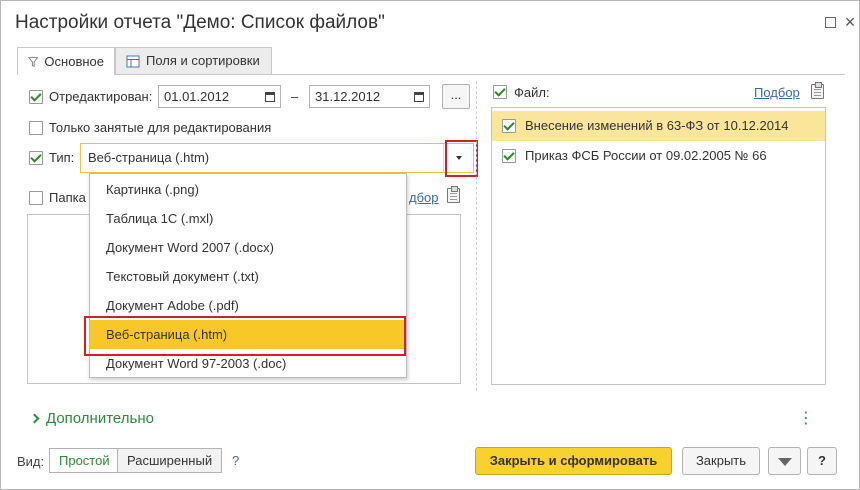 This screenshot has width=860, height=490. What do you see at coordinates (133, 61) in the screenshot?
I see `fields-sort-icon` at bounding box center [133, 61].